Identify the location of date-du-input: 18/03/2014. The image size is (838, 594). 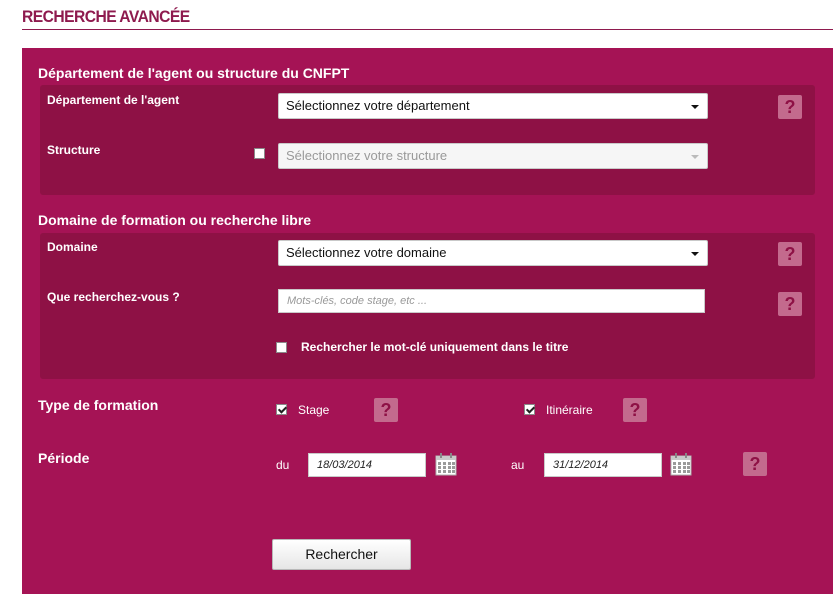
(367, 465).